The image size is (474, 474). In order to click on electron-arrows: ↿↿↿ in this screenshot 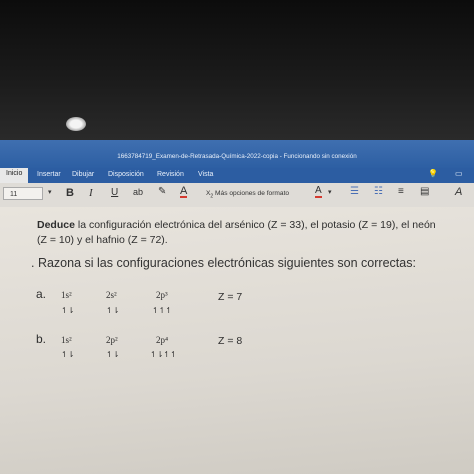, I will do `click(162, 310)`.